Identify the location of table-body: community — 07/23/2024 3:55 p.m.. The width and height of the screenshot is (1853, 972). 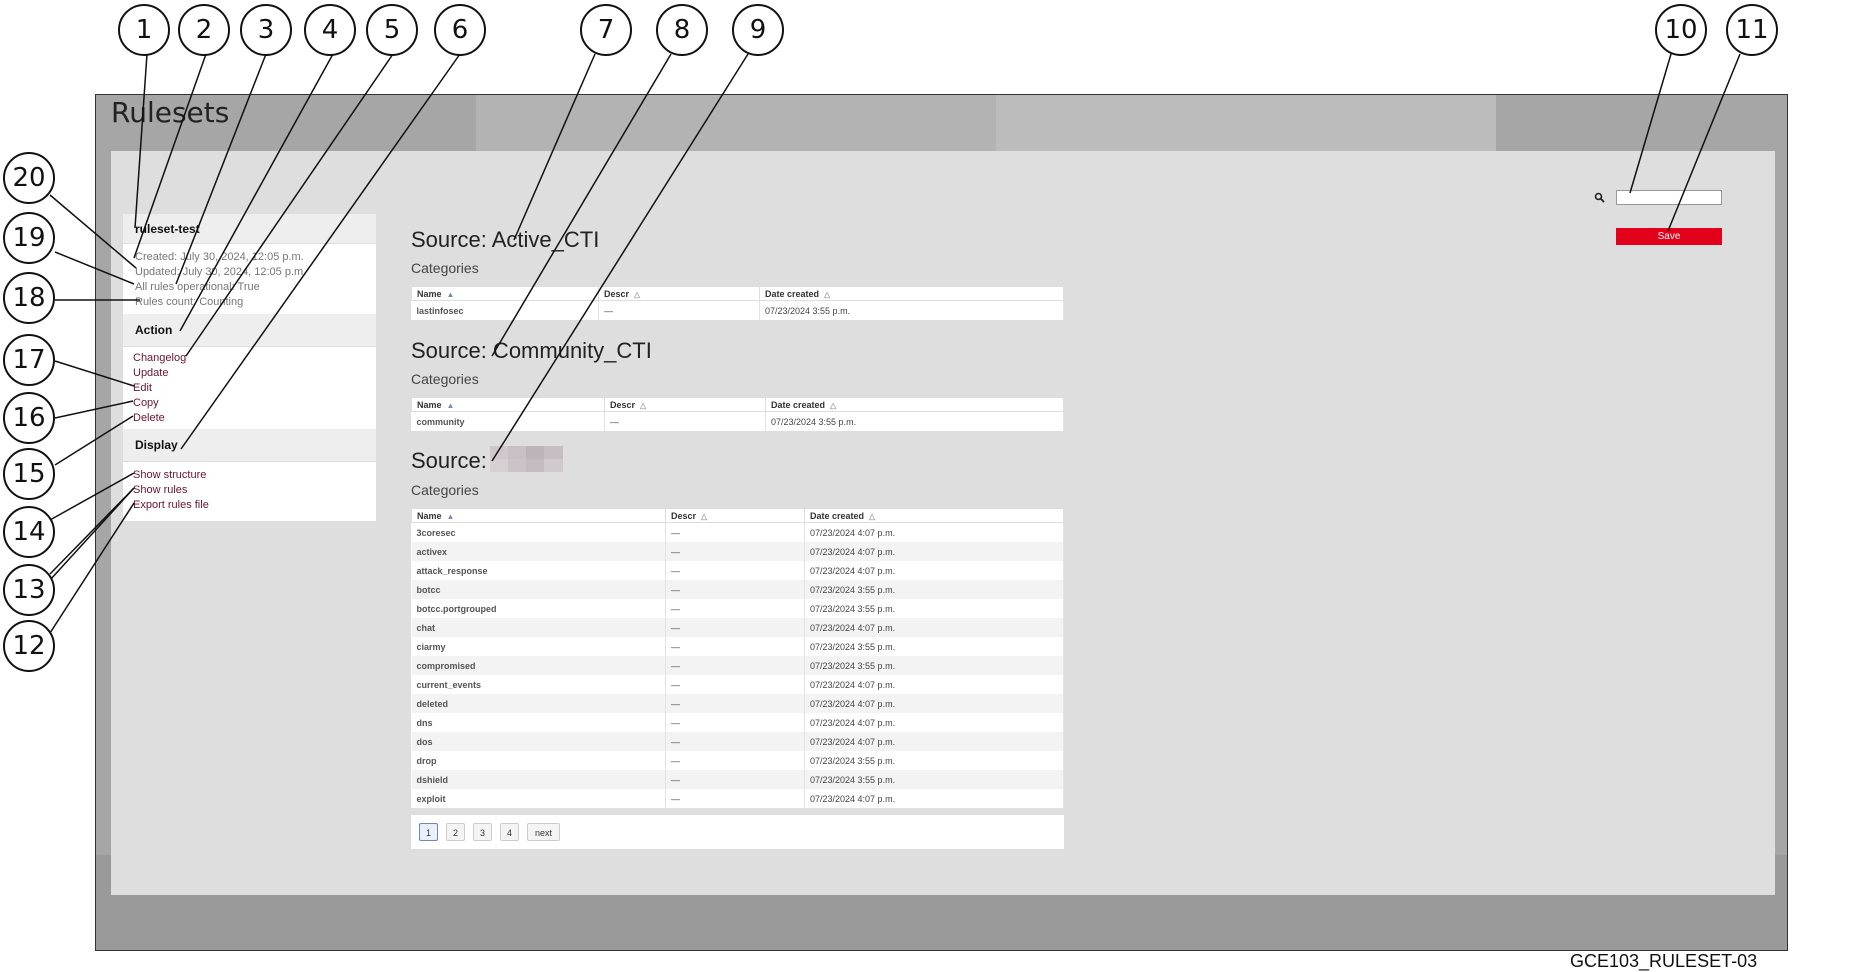
(737, 421).